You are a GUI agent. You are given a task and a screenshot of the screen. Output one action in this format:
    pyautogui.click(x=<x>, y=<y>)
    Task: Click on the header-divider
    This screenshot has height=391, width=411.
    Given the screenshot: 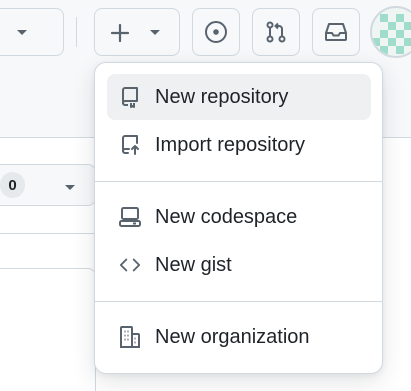 What is the action you would take?
    pyautogui.click(x=76, y=32)
    